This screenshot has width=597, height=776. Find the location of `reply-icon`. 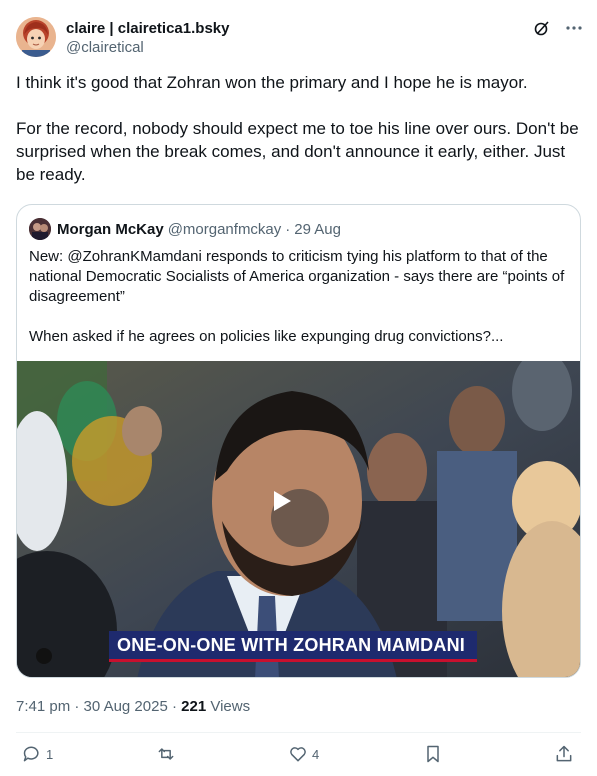

reply-icon is located at coordinates (31, 754).